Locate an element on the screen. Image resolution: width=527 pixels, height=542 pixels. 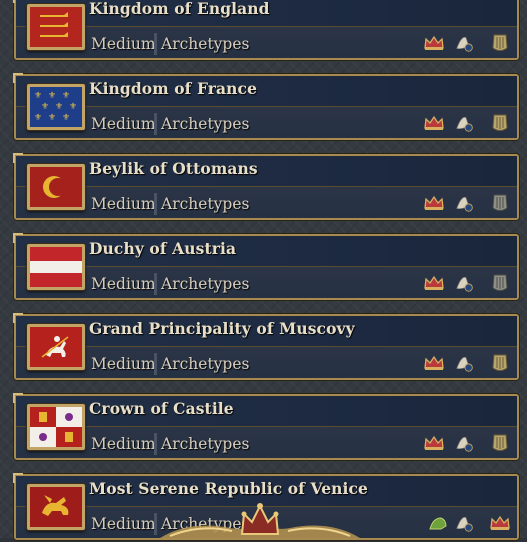
title-bar: Crown of Castile is located at coordinates (266, 411).